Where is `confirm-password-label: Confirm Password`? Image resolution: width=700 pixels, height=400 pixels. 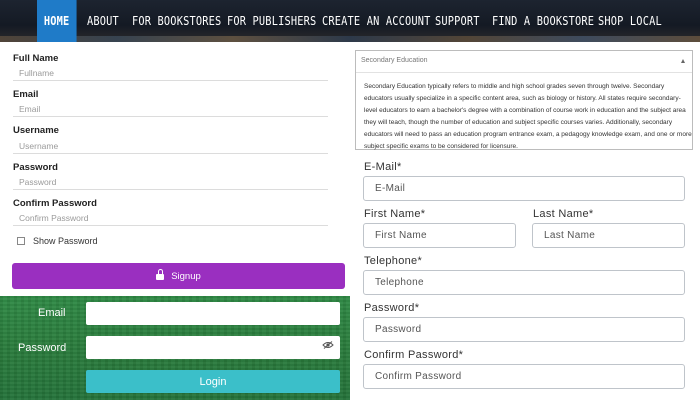 confirm-password-label: Confirm Password is located at coordinates (55, 203).